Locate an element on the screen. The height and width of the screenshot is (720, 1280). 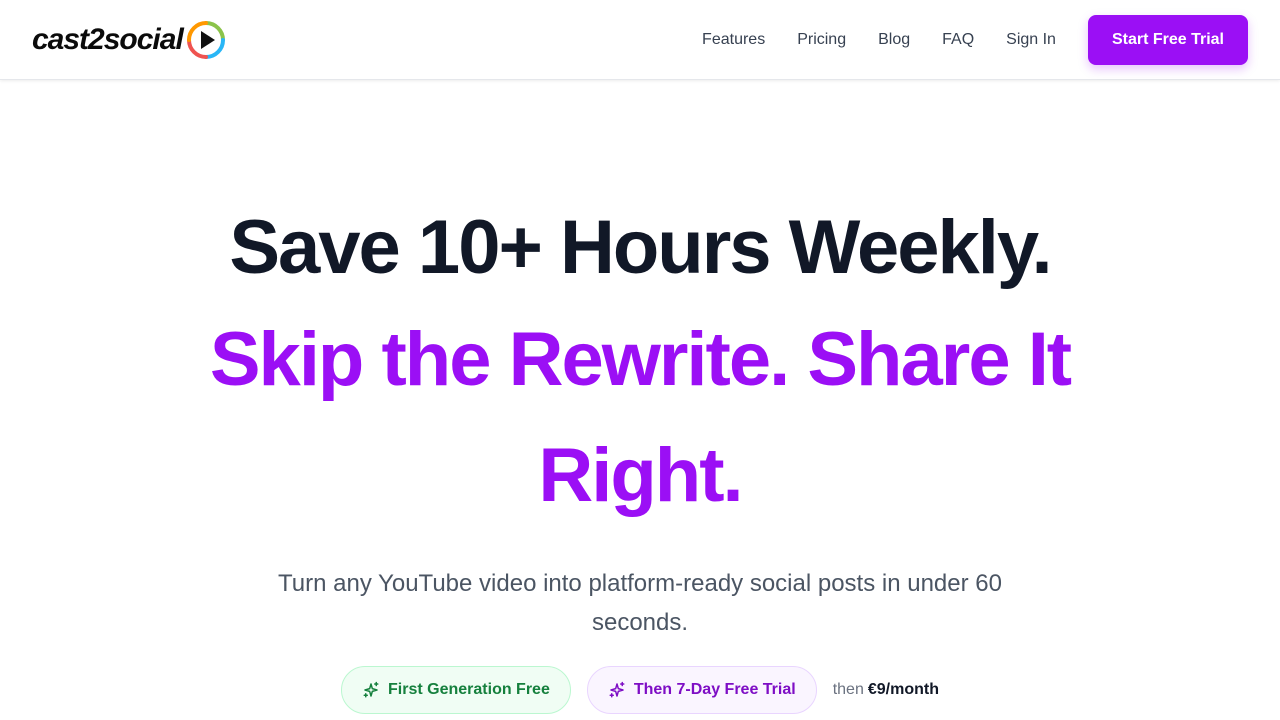
hero-headline: Save 10+ Hours Weekly. is located at coordinates (640, 247).